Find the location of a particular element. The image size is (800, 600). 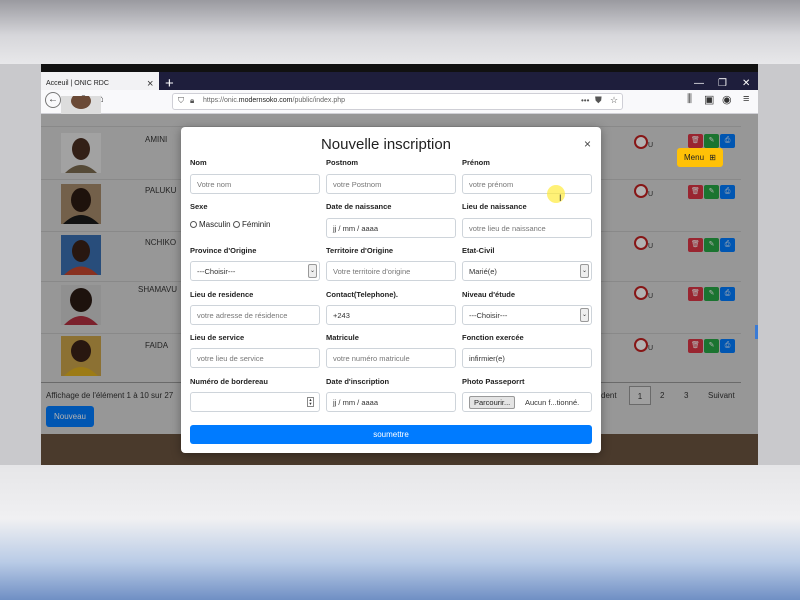

province-value: ---Choisir--- is located at coordinates (216, 271).